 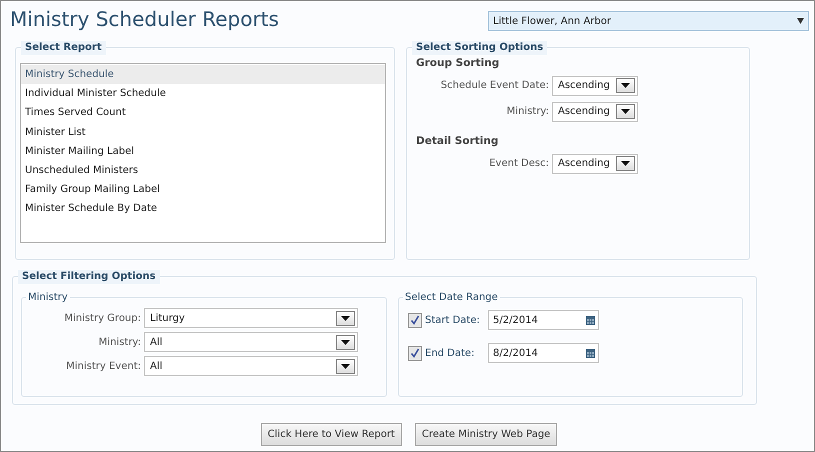 What do you see at coordinates (144, 19) in the screenshot?
I see `page-title: Ministry Scheduler Reports` at bounding box center [144, 19].